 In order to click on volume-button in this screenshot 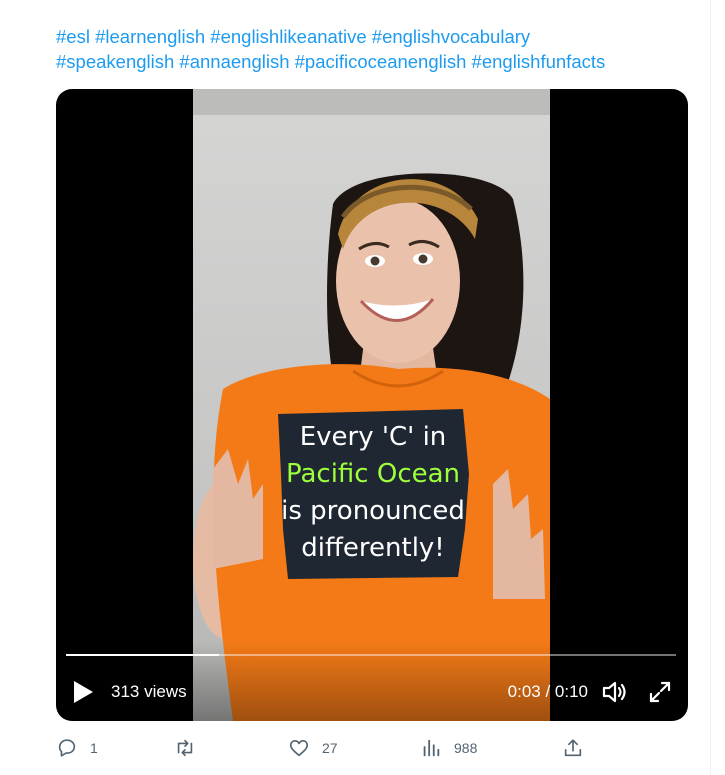, I will do `click(615, 692)`.